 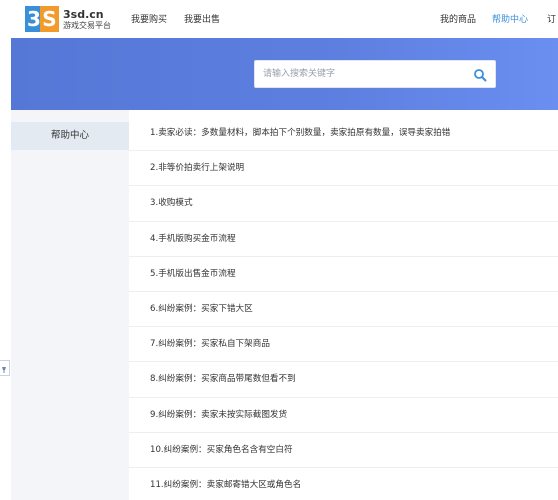 I want to click on list-item: 11.纠纷案例：卖家邮寄错大区或角色名, so click(x=343, y=484).